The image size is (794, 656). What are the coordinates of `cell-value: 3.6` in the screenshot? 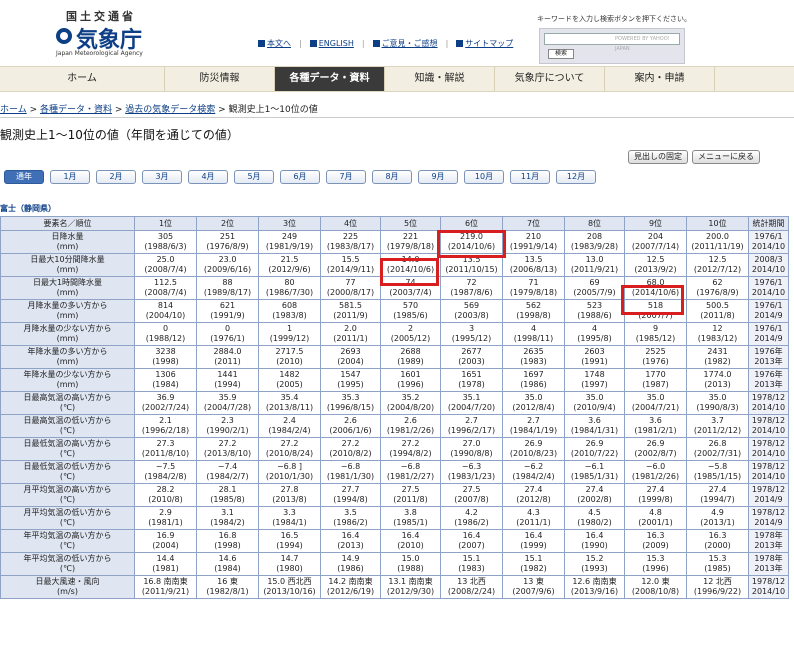 It's located at (594, 420).